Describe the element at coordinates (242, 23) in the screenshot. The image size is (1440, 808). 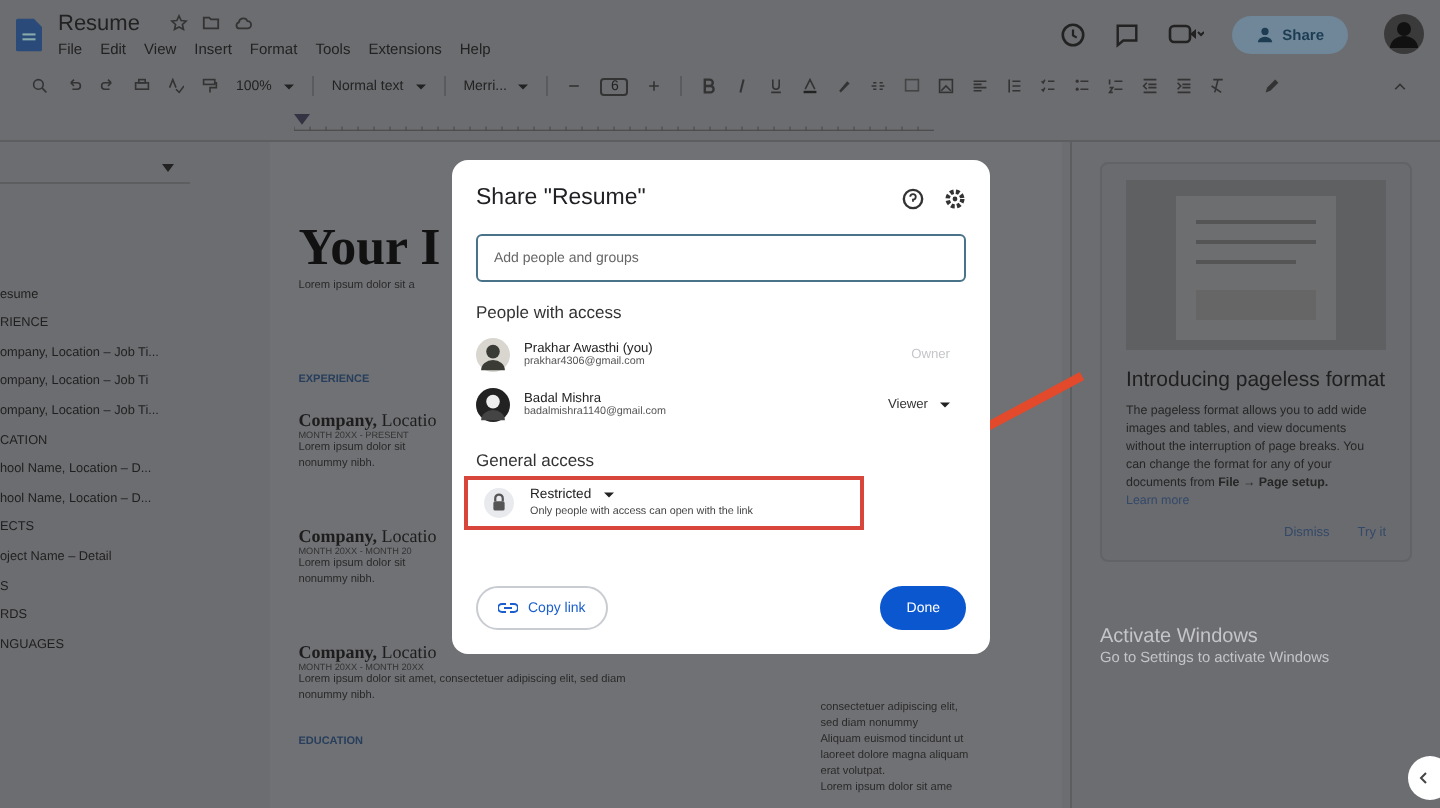
I see `cloud-icon` at that location.